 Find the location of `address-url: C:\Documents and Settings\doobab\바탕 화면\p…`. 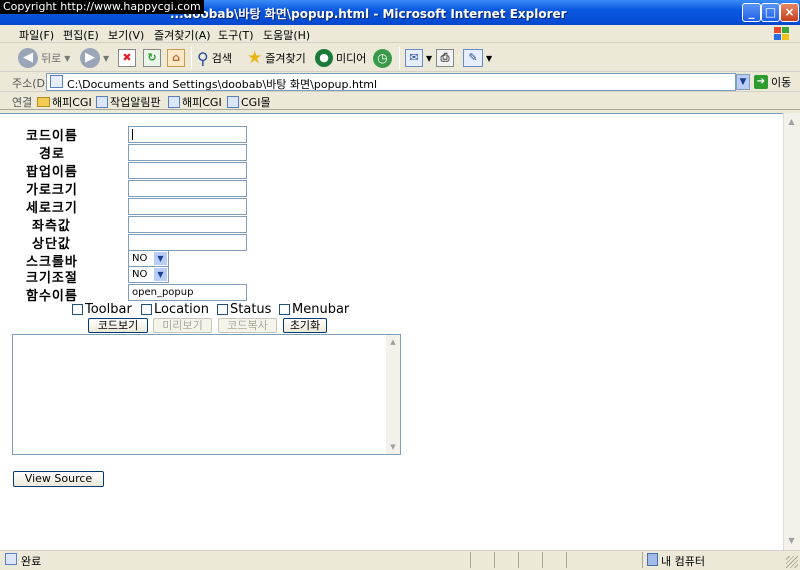

address-url: C:\Documents and Settings\doobab\바탕 화면\p… is located at coordinates (222, 84).